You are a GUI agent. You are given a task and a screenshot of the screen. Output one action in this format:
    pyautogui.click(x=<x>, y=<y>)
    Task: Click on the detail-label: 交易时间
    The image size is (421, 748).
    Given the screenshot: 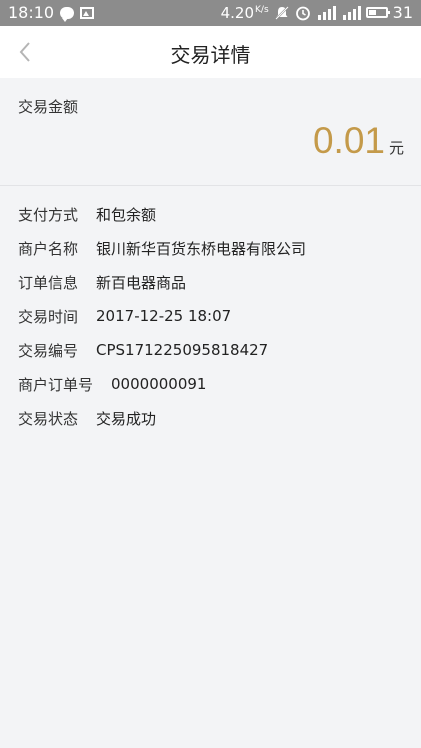 What is the action you would take?
    pyautogui.click(x=48, y=316)
    